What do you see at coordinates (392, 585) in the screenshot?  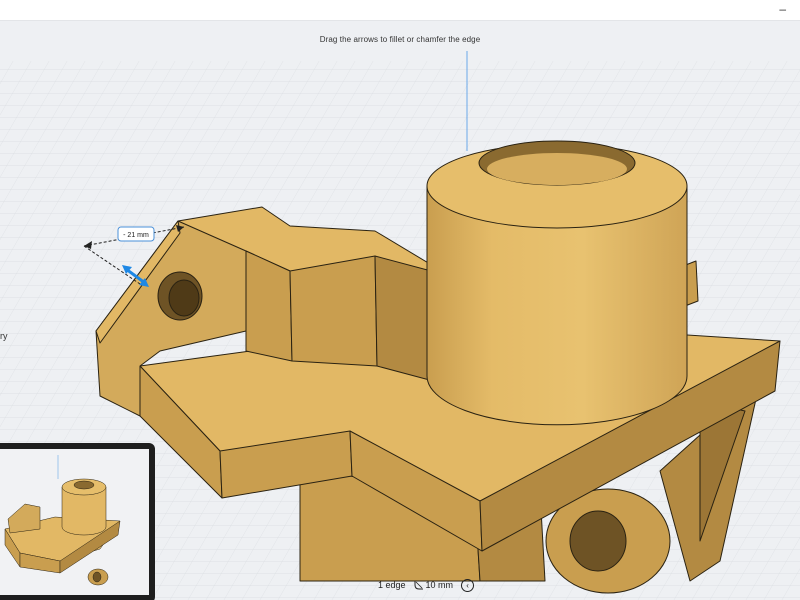 I see `selection-count: 1 edge` at bounding box center [392, 585].